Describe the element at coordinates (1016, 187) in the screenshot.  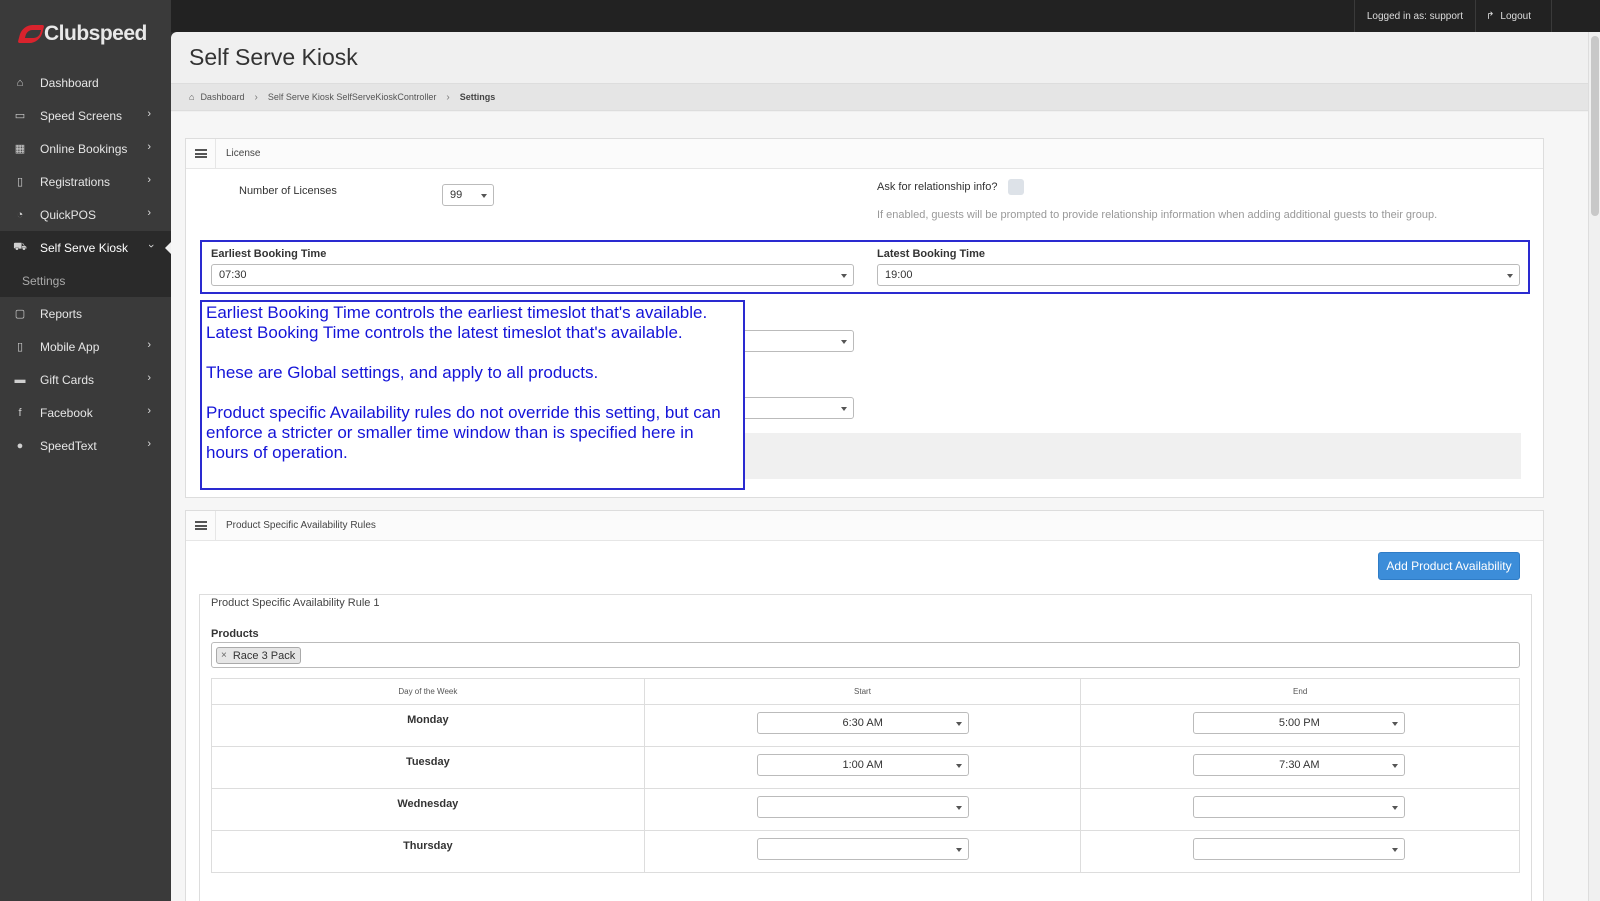
I see `relationship-info-checkbox` at that location.